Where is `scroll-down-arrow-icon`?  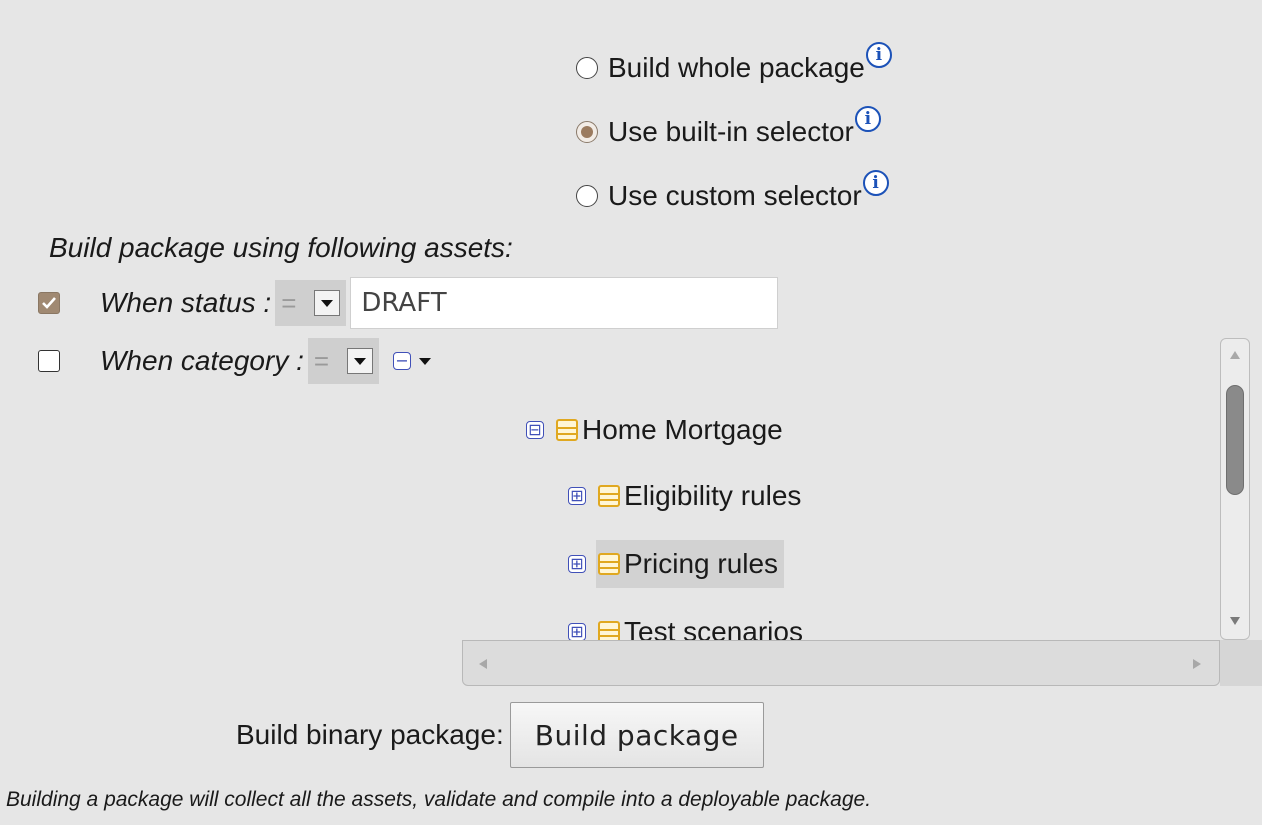 scroll-down-arrow-icon is located at coordinates (1235, 621).